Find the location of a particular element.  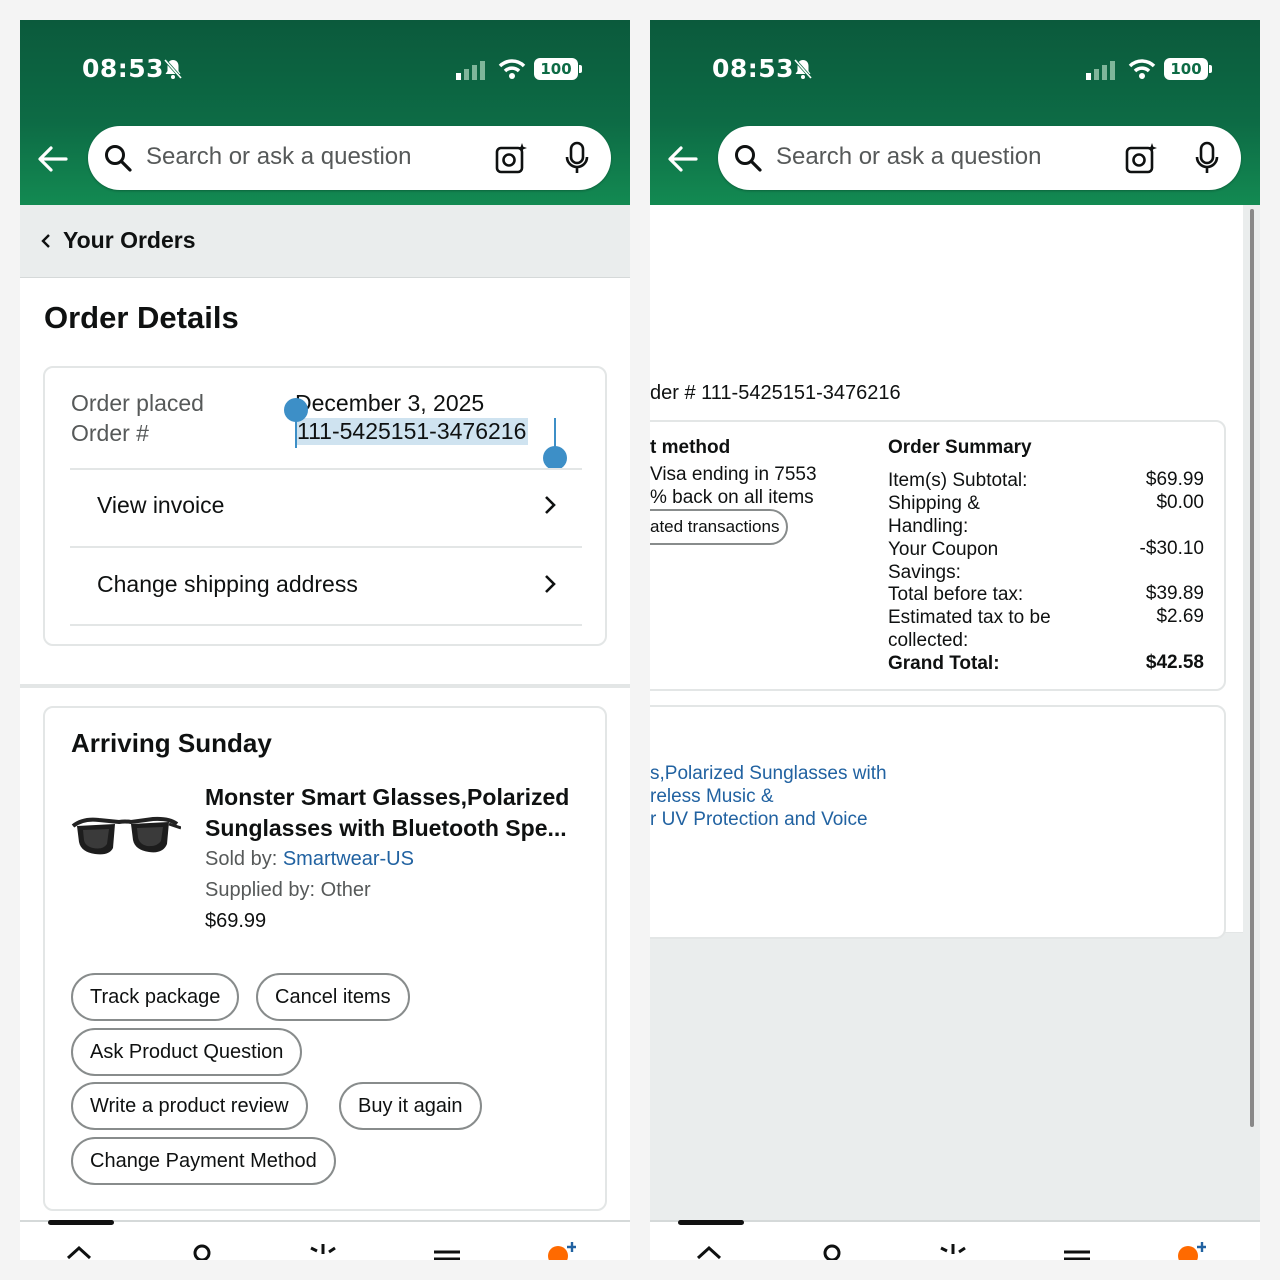

subtotal-value: $69.99 is located at coordinates (1174, 479).